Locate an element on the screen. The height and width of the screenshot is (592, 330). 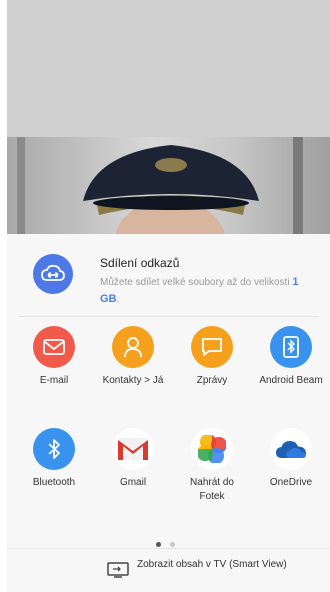
app-google-photos: Nahrát do Fotek is located at coordinates (212, 466).